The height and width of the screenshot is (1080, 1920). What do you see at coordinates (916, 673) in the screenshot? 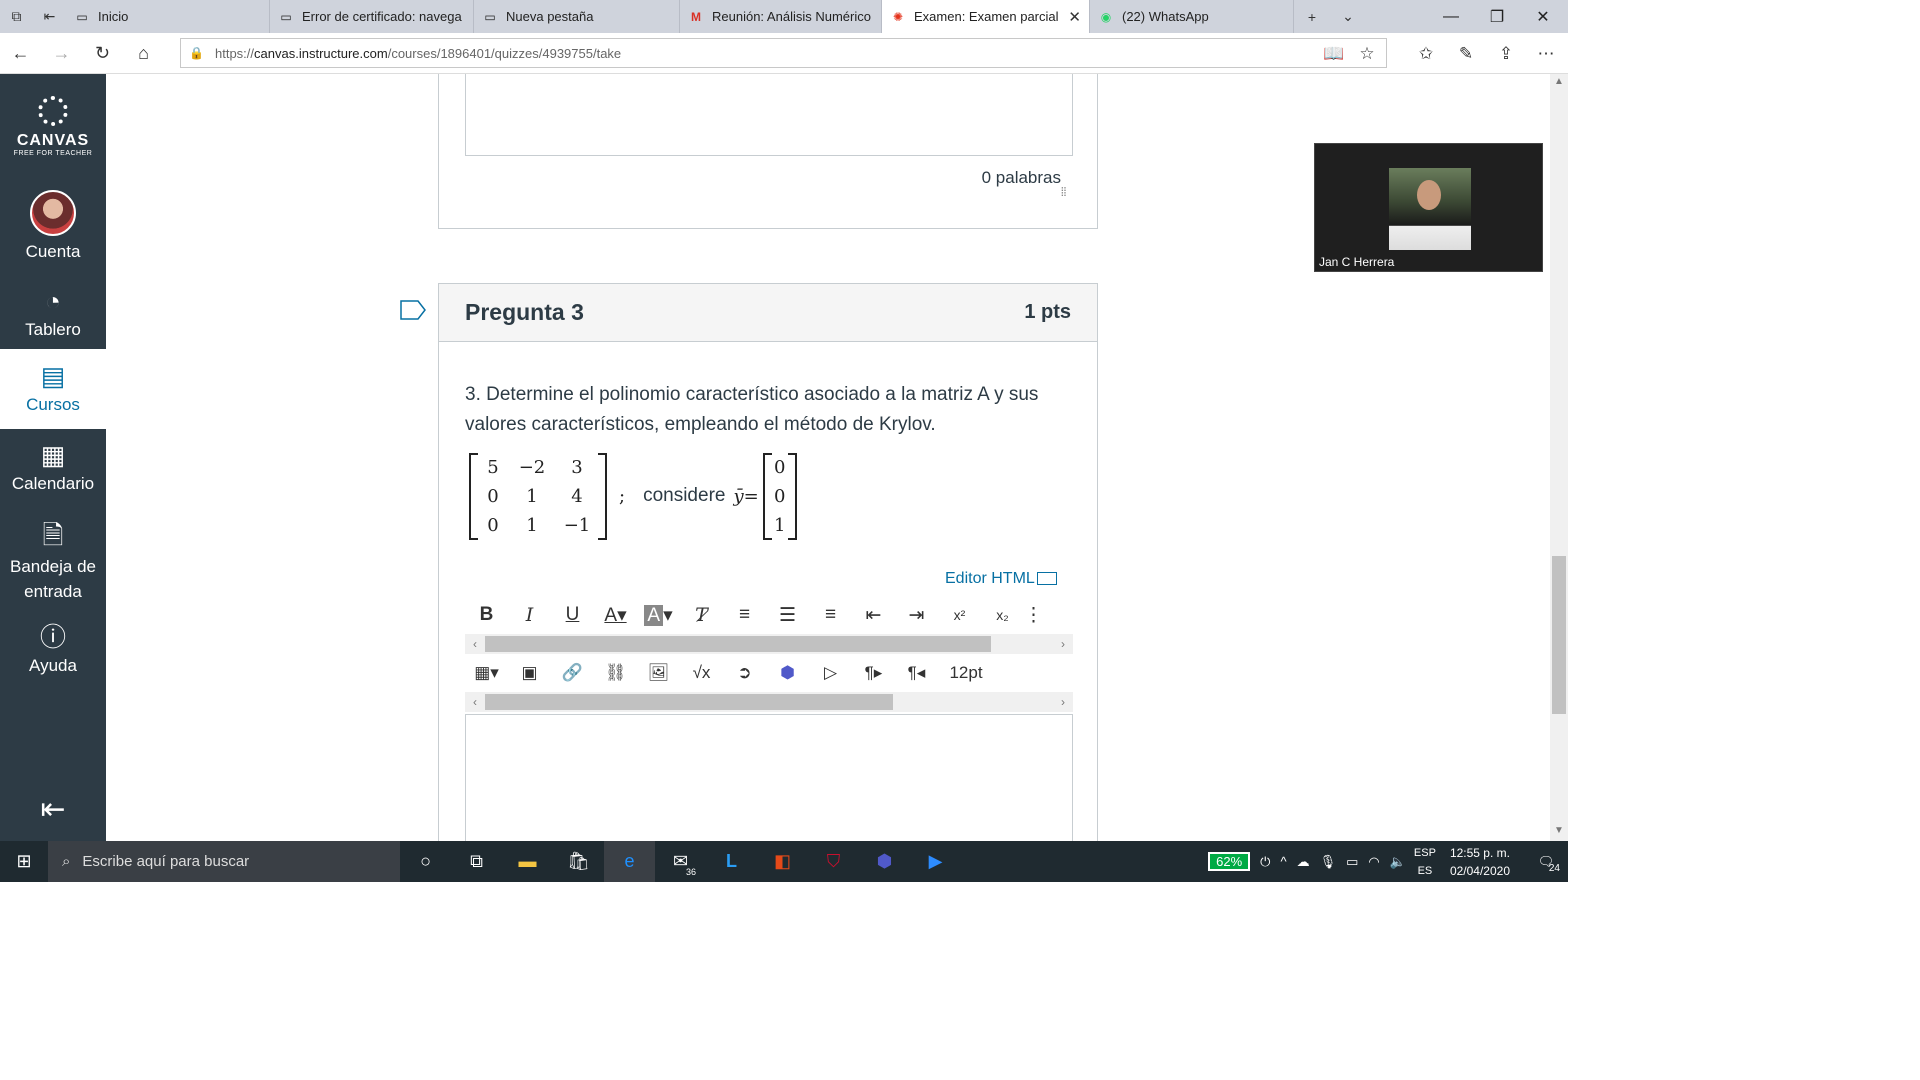
I see `rtl-icon: ¶◂` at bounding box center [916, 673].